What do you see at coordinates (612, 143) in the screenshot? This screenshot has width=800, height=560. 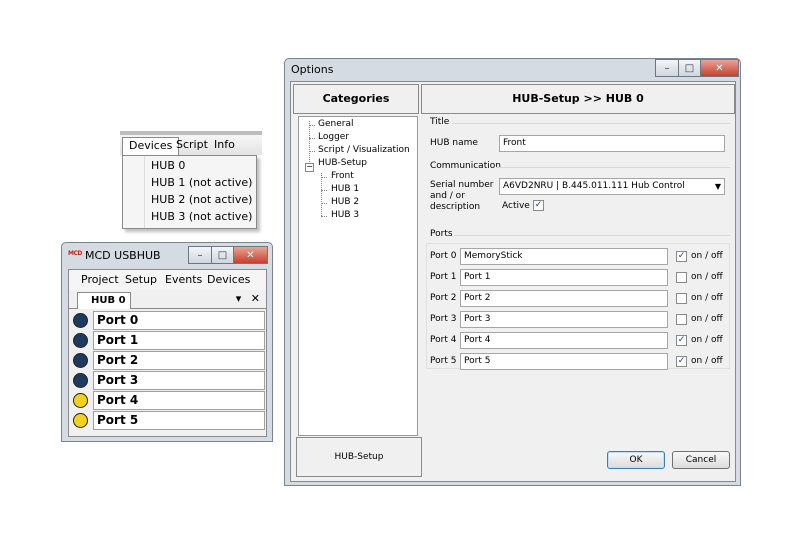 I see `hub-name-input: Front` at bounding box center [612, 143].